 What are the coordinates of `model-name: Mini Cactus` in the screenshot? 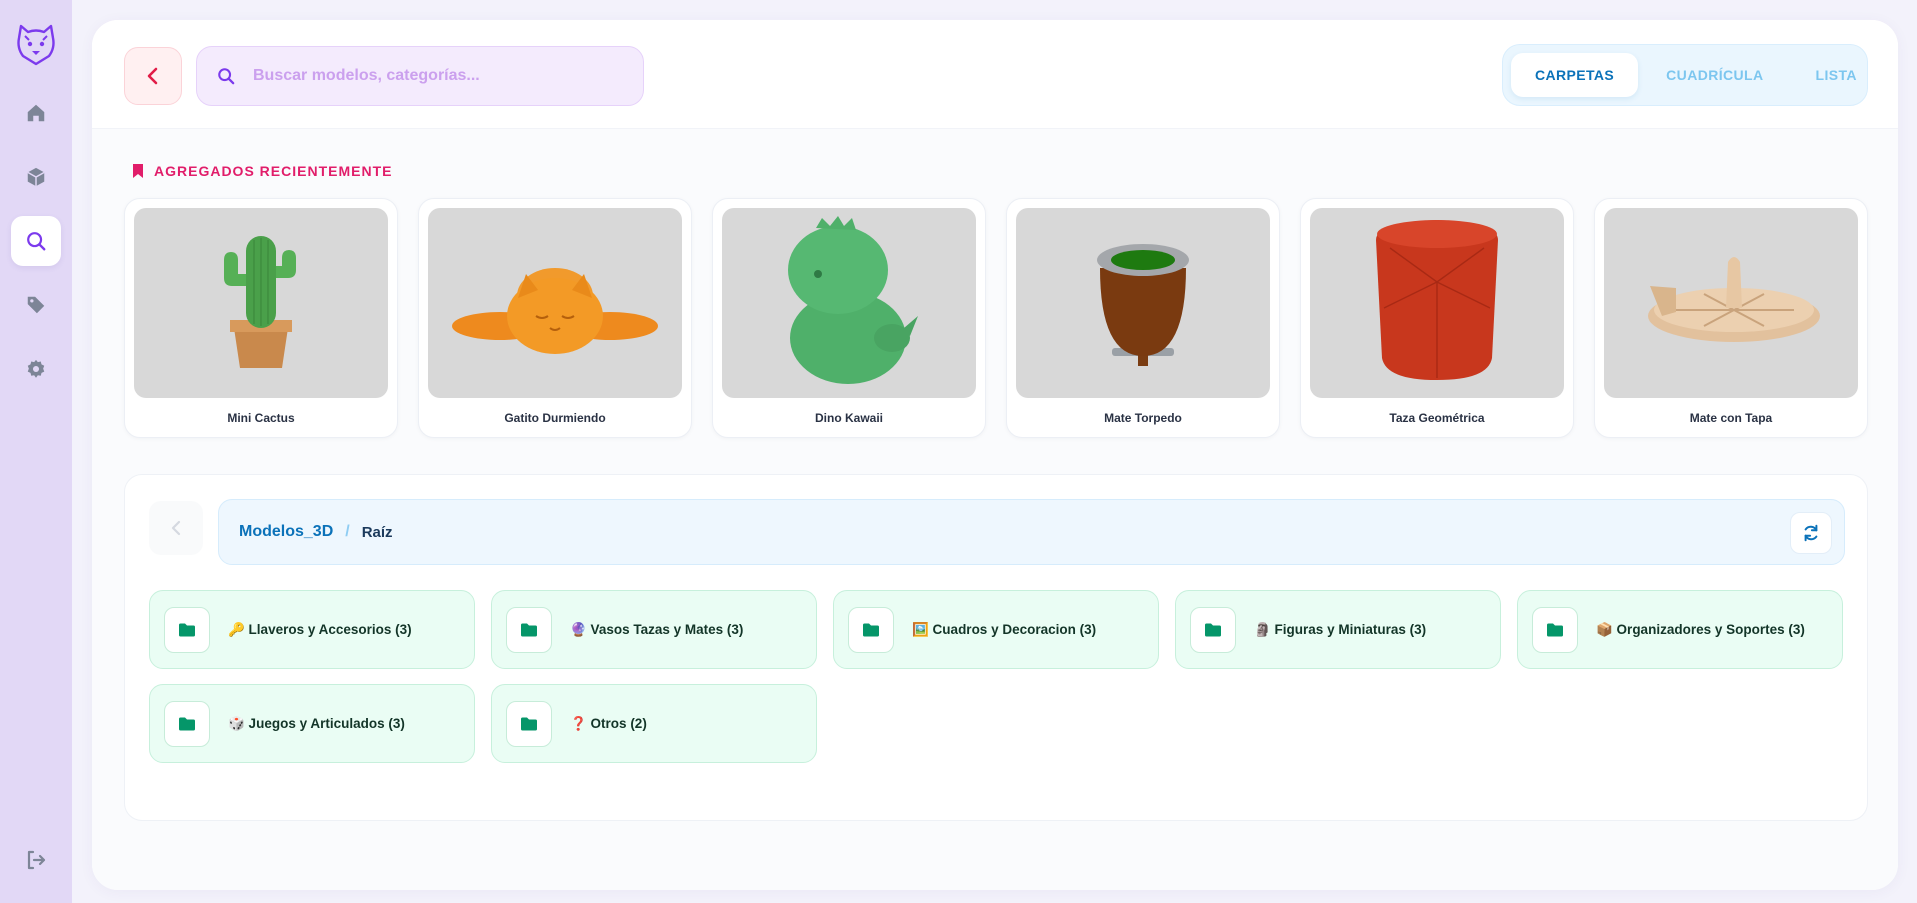 It's located at (261, 418).